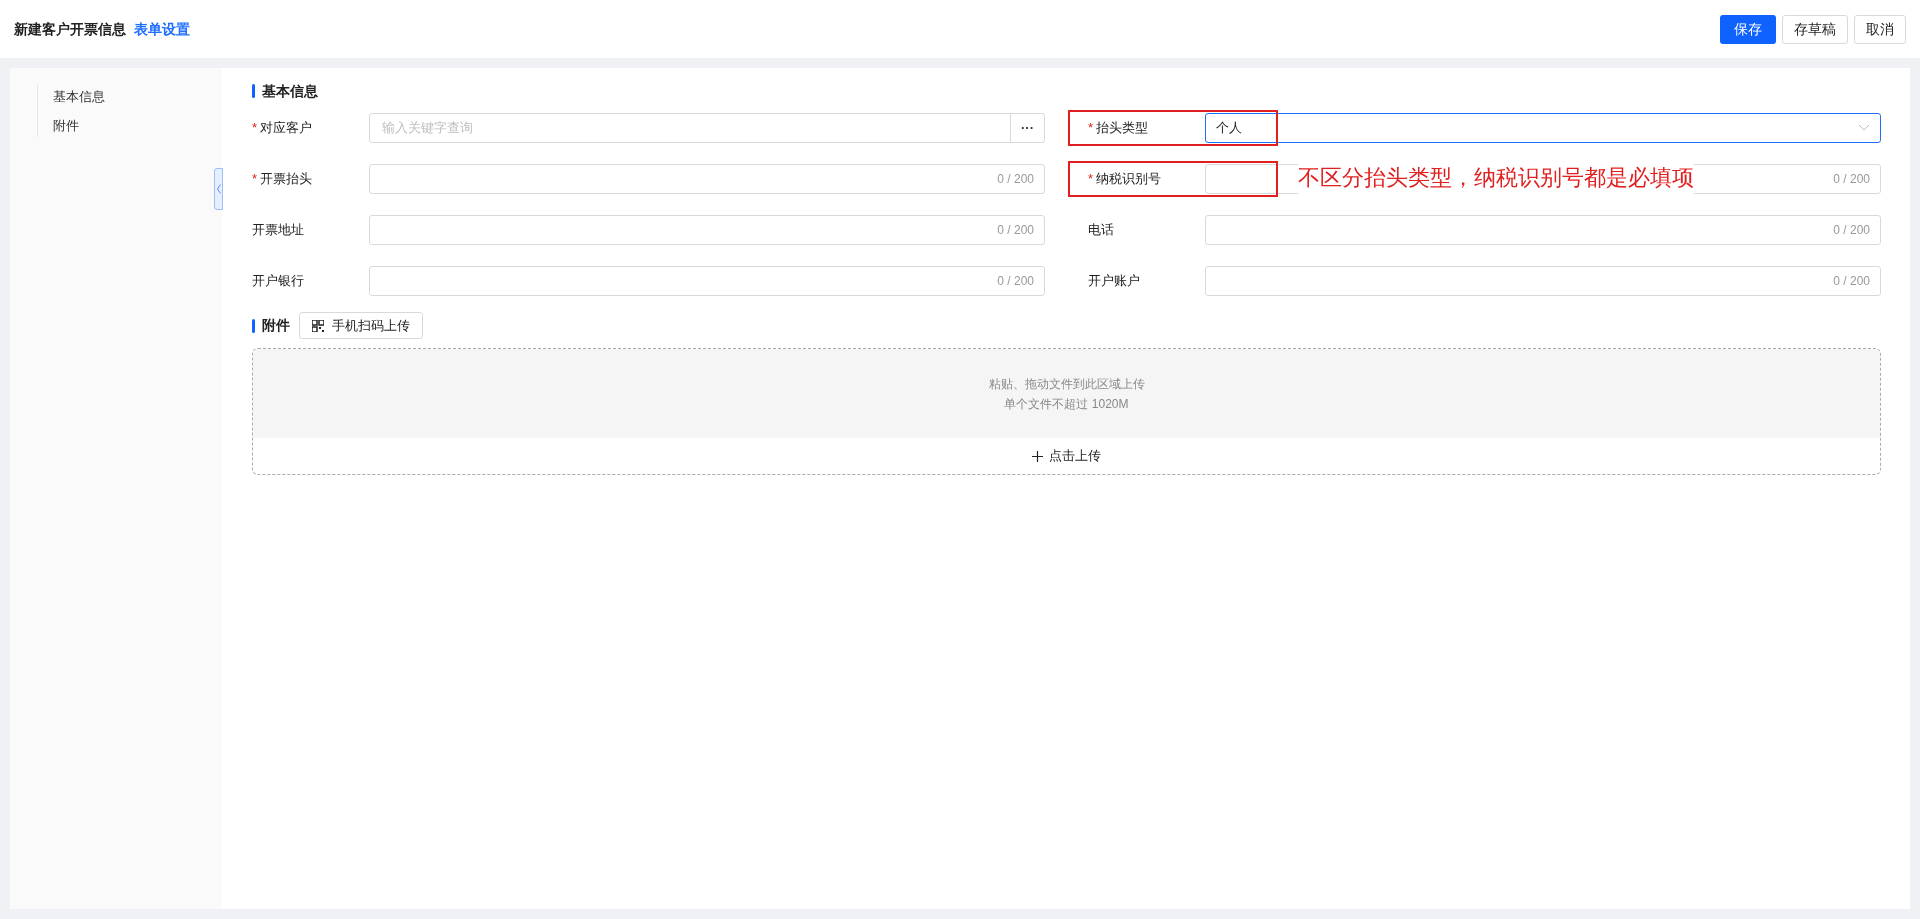 The width and height of the screenshot is (1920, 919). What do you see at coordinates (1496, 178) in the screenshot?
I see `annotation-tooltip: 不区分抬头类型，纳税识别号都是必填项` at bounding box center [1496, 178].